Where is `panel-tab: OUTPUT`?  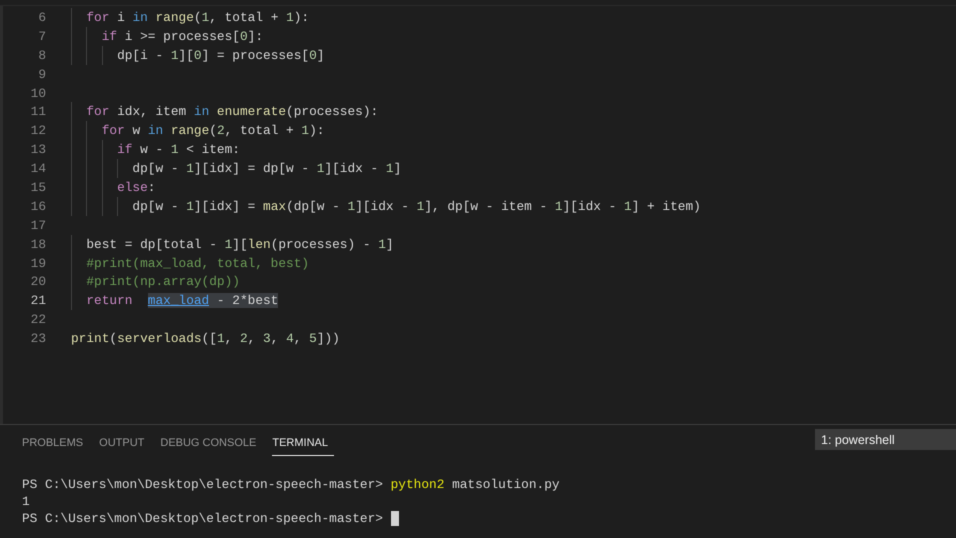
panel-tab: OUTPUT is located at coordinates (124, 444).